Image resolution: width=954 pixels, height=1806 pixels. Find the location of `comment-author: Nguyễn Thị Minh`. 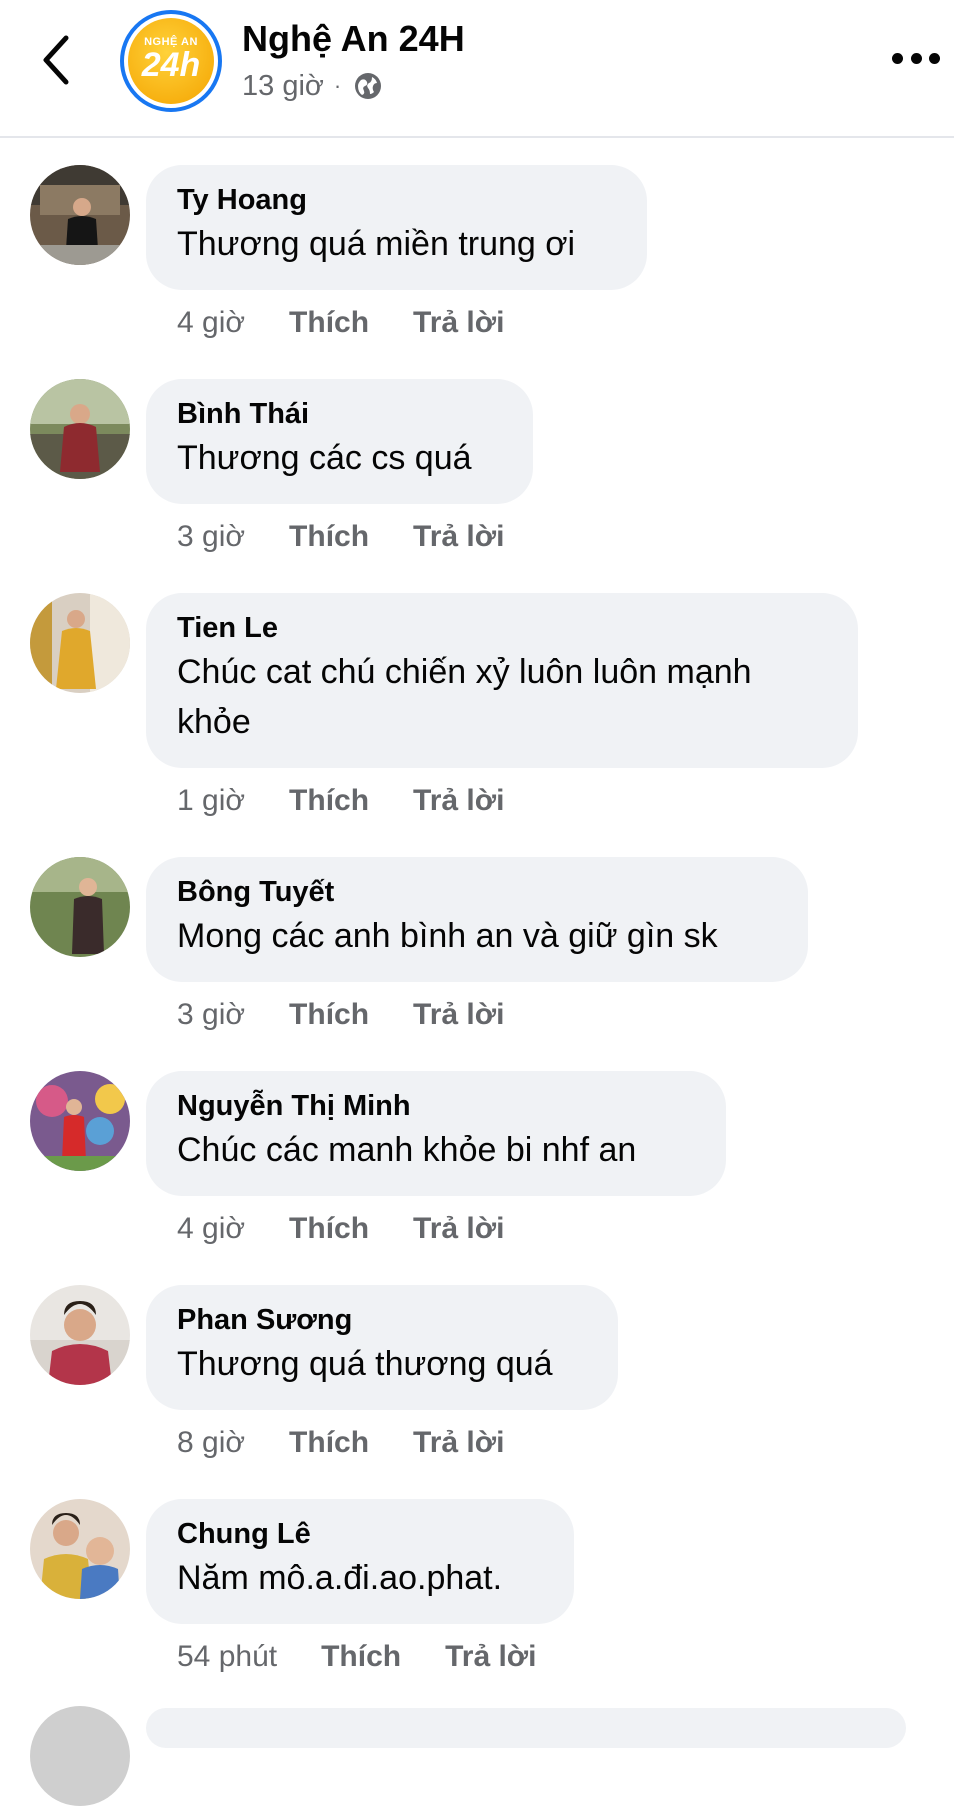

comment-author: Nguyễn Thị Minh is located at coordinates (436, 1106).